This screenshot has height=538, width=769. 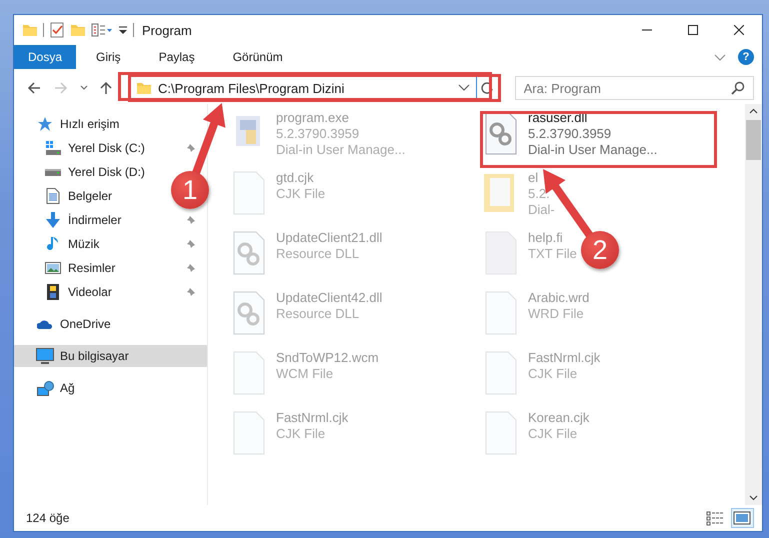 What do you see at coordinates (106, 292) in the screenshot?
I see `sidebar-item: Videolar` at bounding box center [106, 292].